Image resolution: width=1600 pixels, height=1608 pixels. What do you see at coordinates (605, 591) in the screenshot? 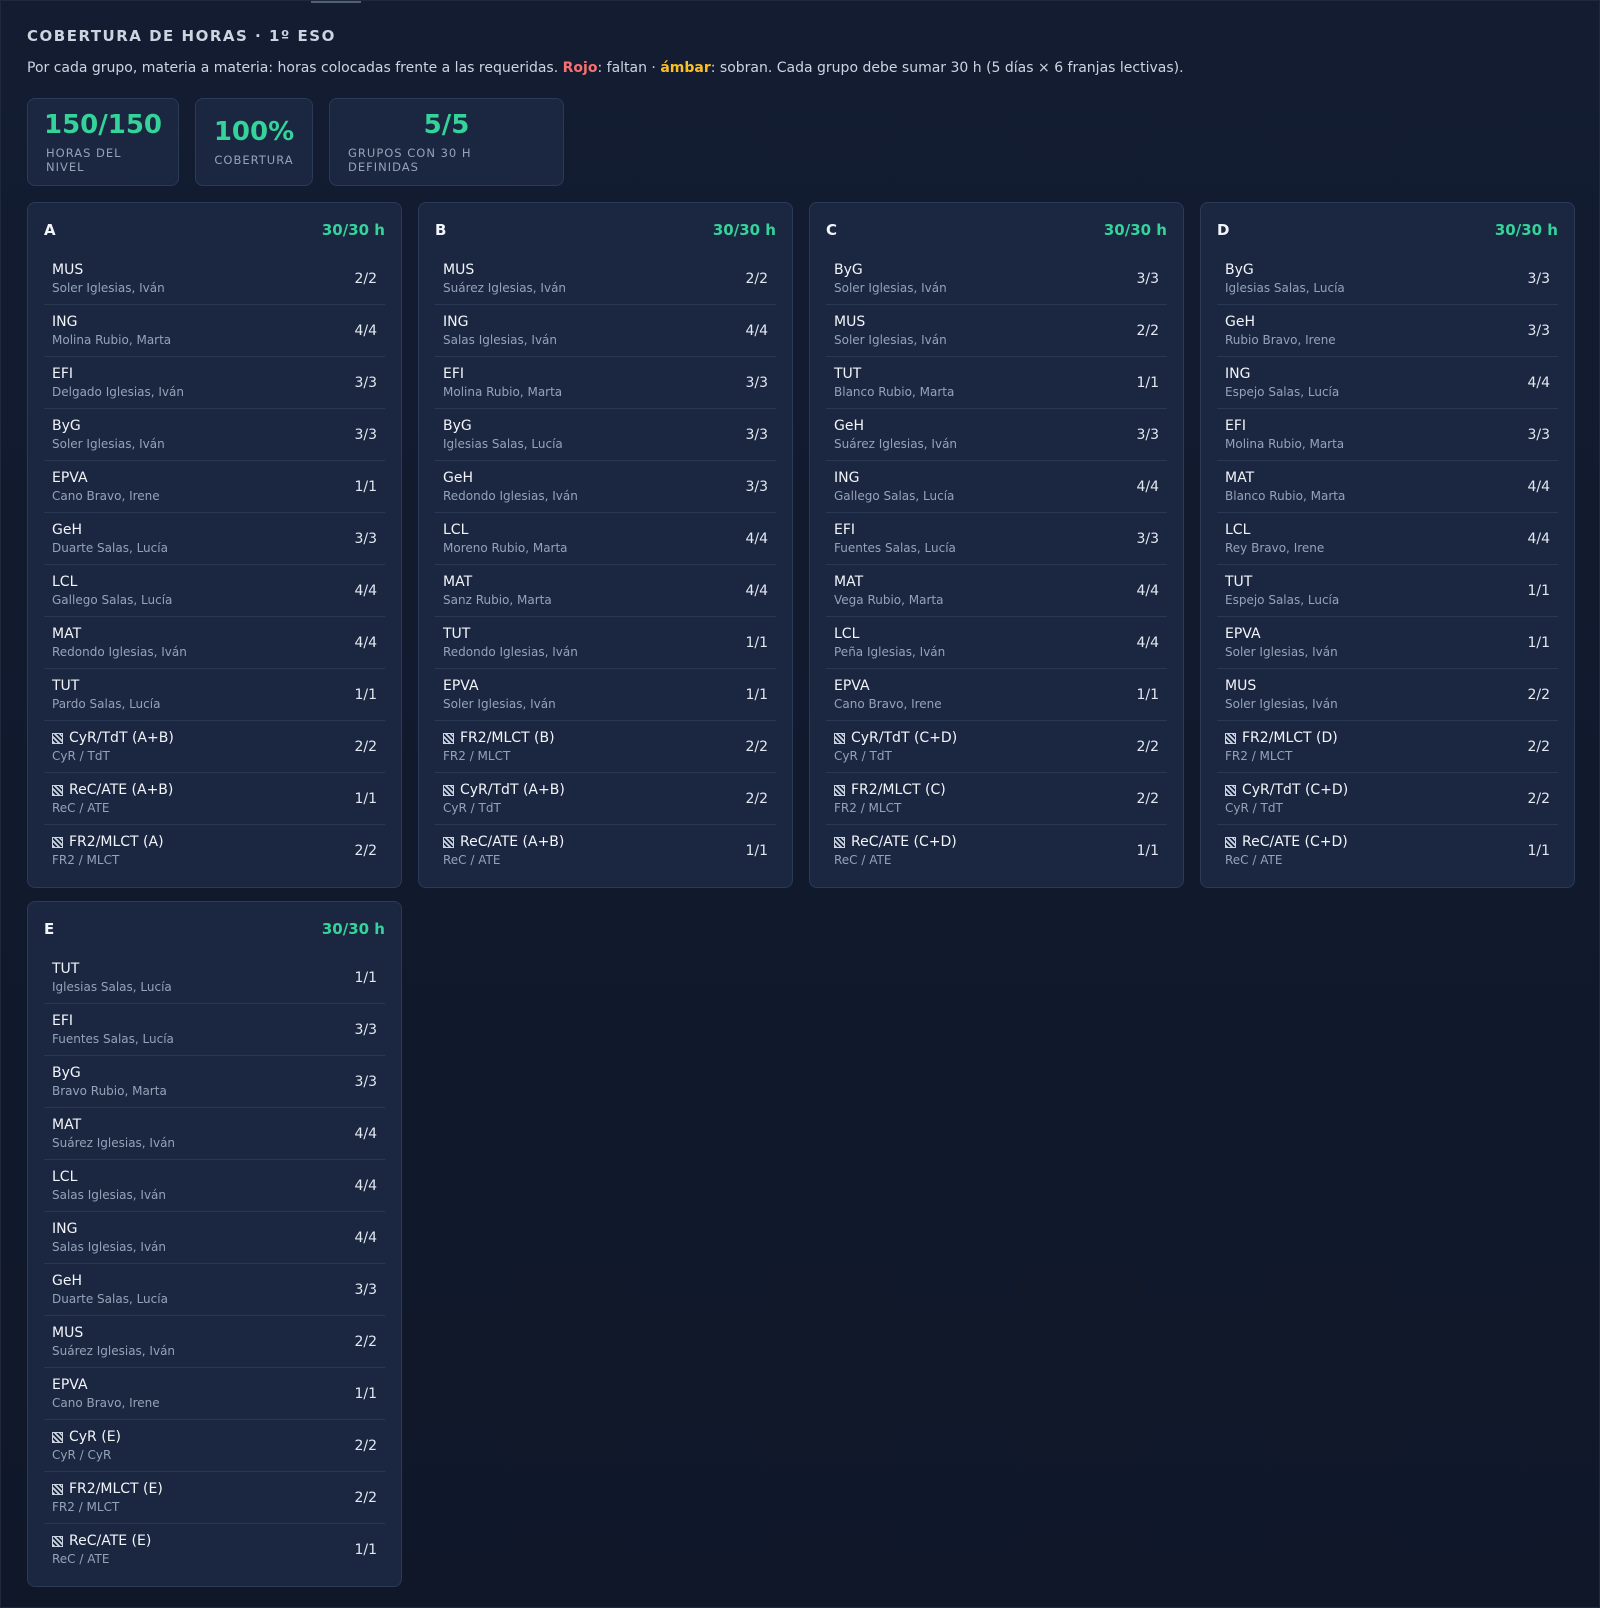
I see `subject-row: MAT Sanz Rubio, Marta 4/4` at bounding box center [605, 591].